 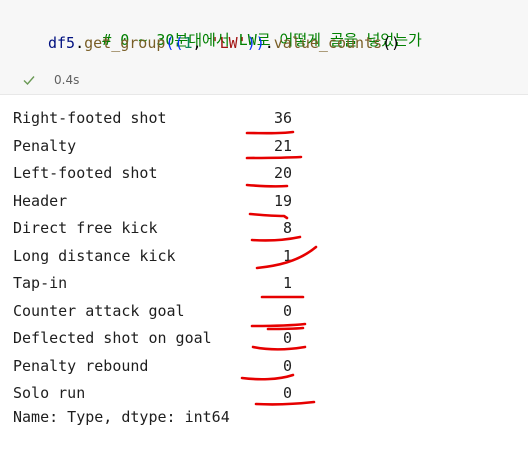 I want to click on code-statement-line: df5.get_group((1, 'LW')).value_counts(), so click(x=224, y=43).